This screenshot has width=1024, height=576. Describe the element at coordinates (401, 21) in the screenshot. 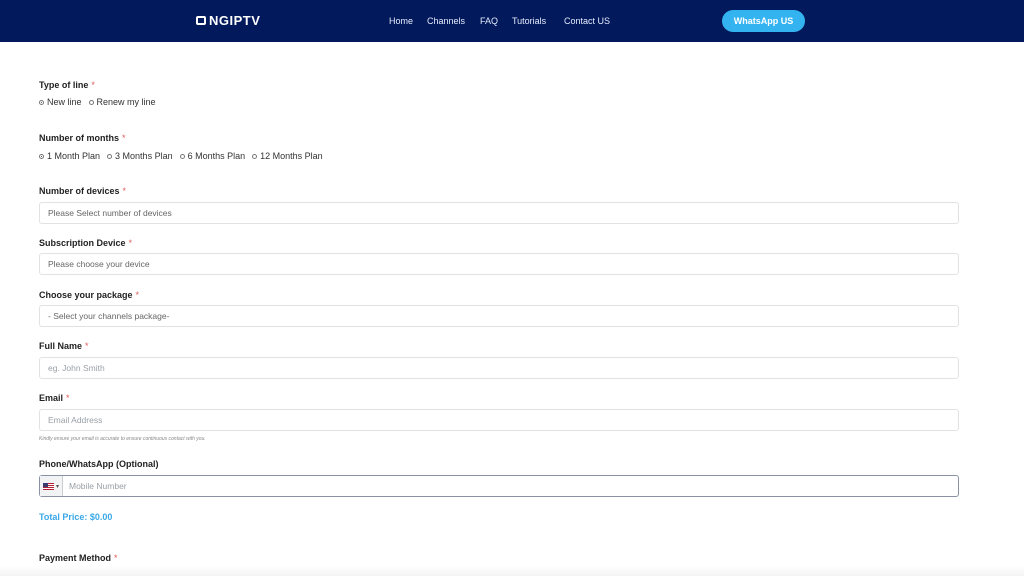

I see `nav-home: Home` at that location.